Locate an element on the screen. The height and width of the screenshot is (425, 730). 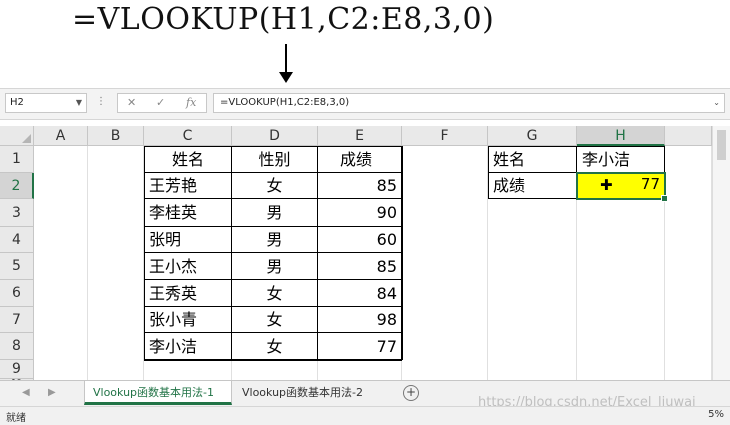
lookup-label-name: 姓名 is located at coordinates (532, 159).